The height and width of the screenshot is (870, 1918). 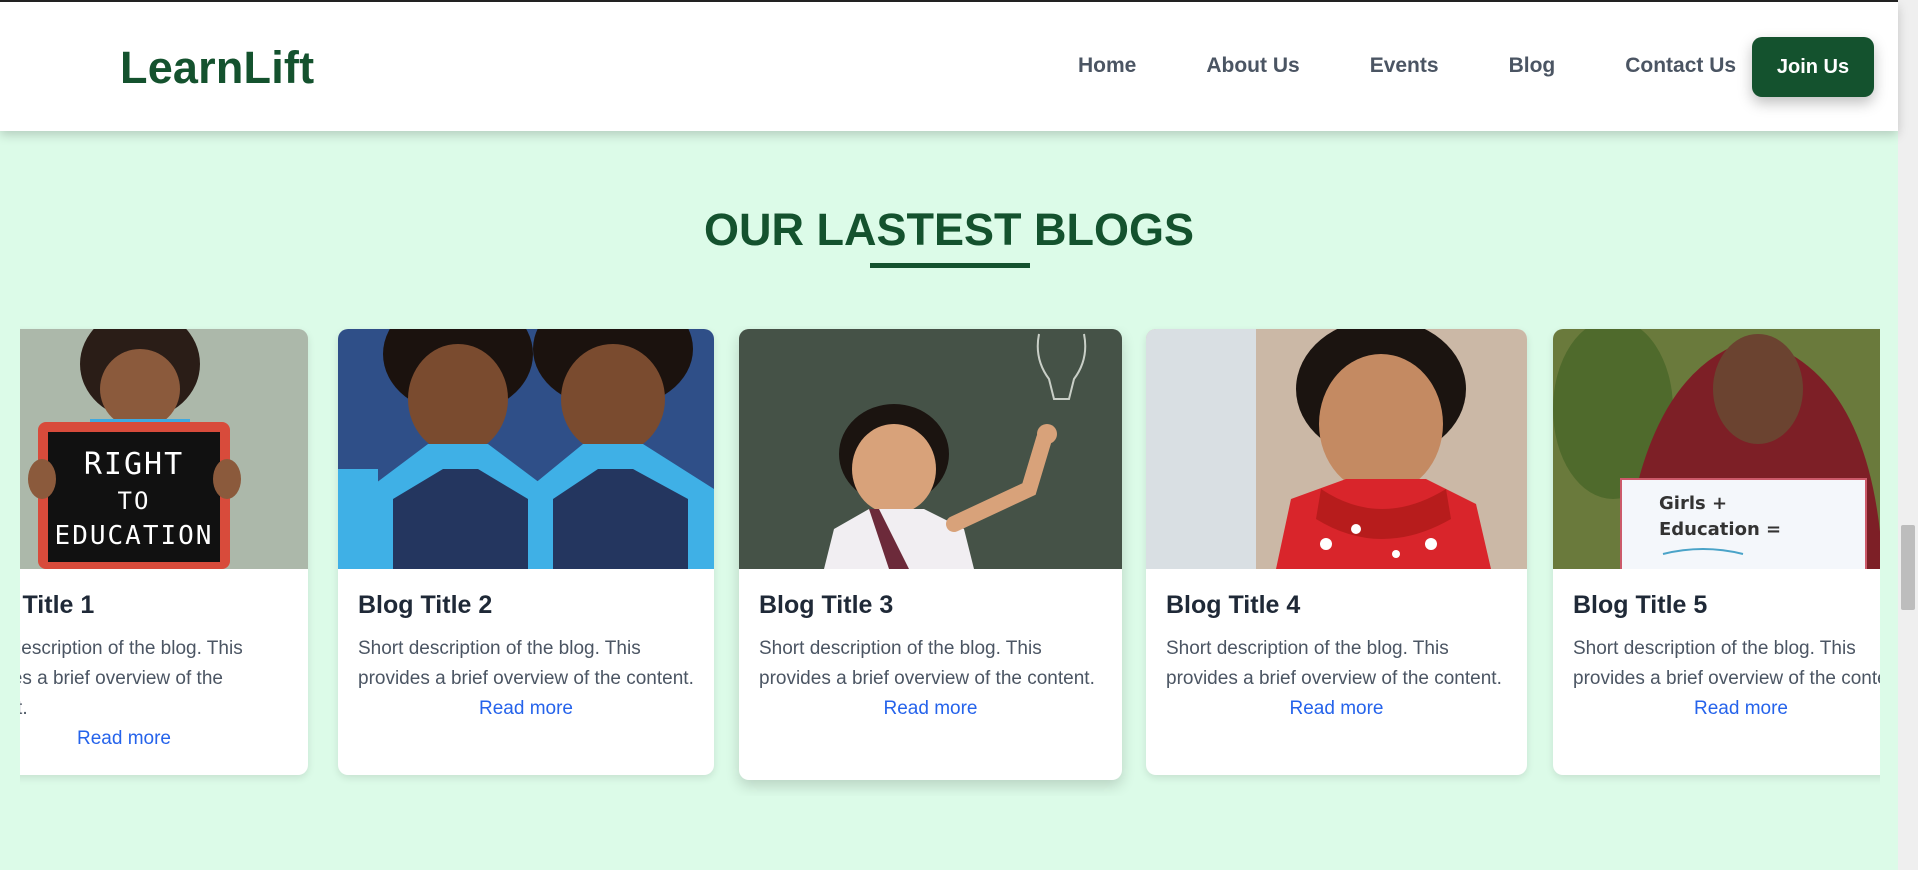 What do you see at coordinates (1693, 503) in the screenshot?
I see `blog-image-5-text-line-1: Girls +` at bounding box center [1693, 503].